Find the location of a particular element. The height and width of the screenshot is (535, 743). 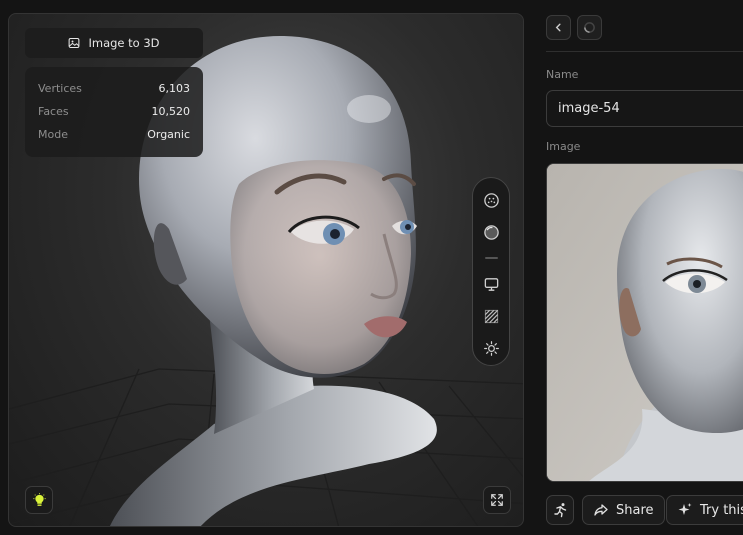

stat-label: Vertices is located at coordinates (60, 88).